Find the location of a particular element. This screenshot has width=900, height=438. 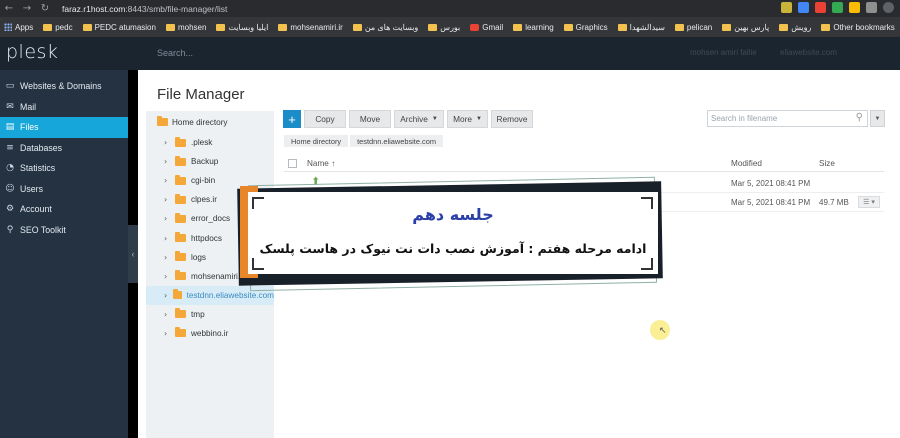

file-toolbar: + Copy Move Archive ▼ More ▼ Remove is located at coordinates (408, 119).